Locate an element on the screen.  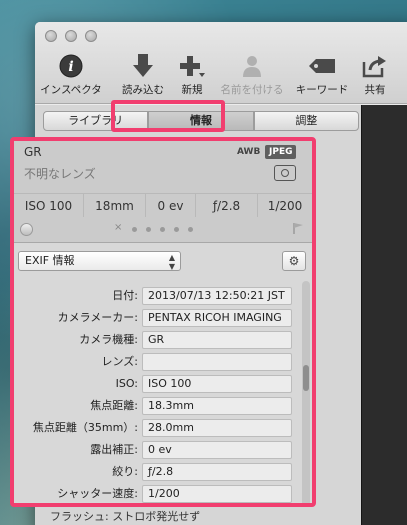
field-label: シャッター速度: is located at coordinates (97, 493).